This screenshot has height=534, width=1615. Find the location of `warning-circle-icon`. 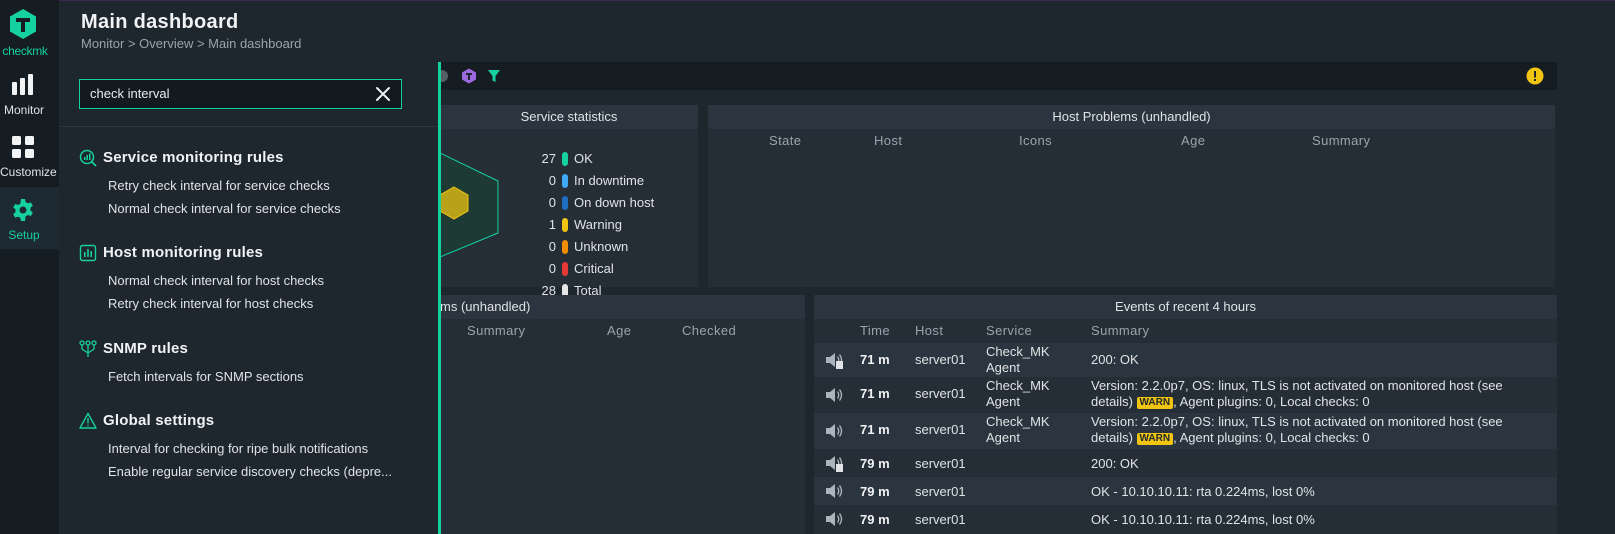

warning-circle-icon is located at coordinates (1535, 76).